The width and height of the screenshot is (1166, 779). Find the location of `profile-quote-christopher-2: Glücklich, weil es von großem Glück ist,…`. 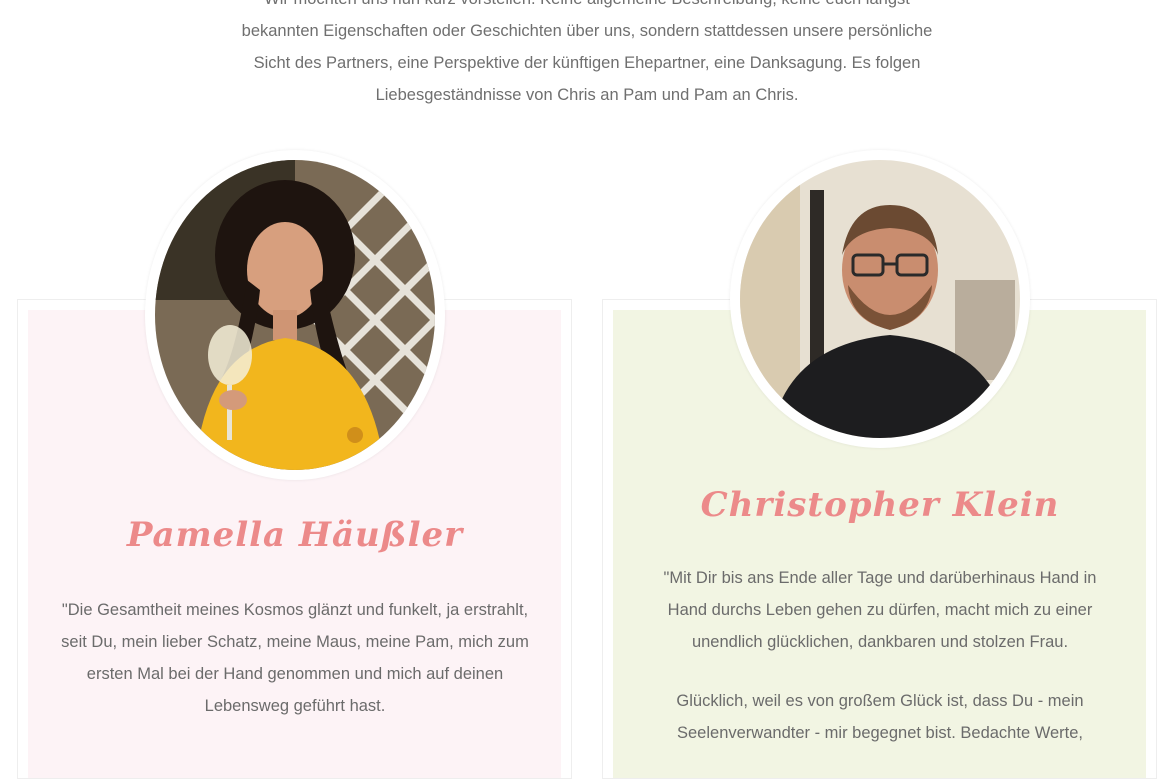

profile-quote-christopher-2: Glücklich, weil es von großem Glück ist,… is located at coordinates (880, 717).